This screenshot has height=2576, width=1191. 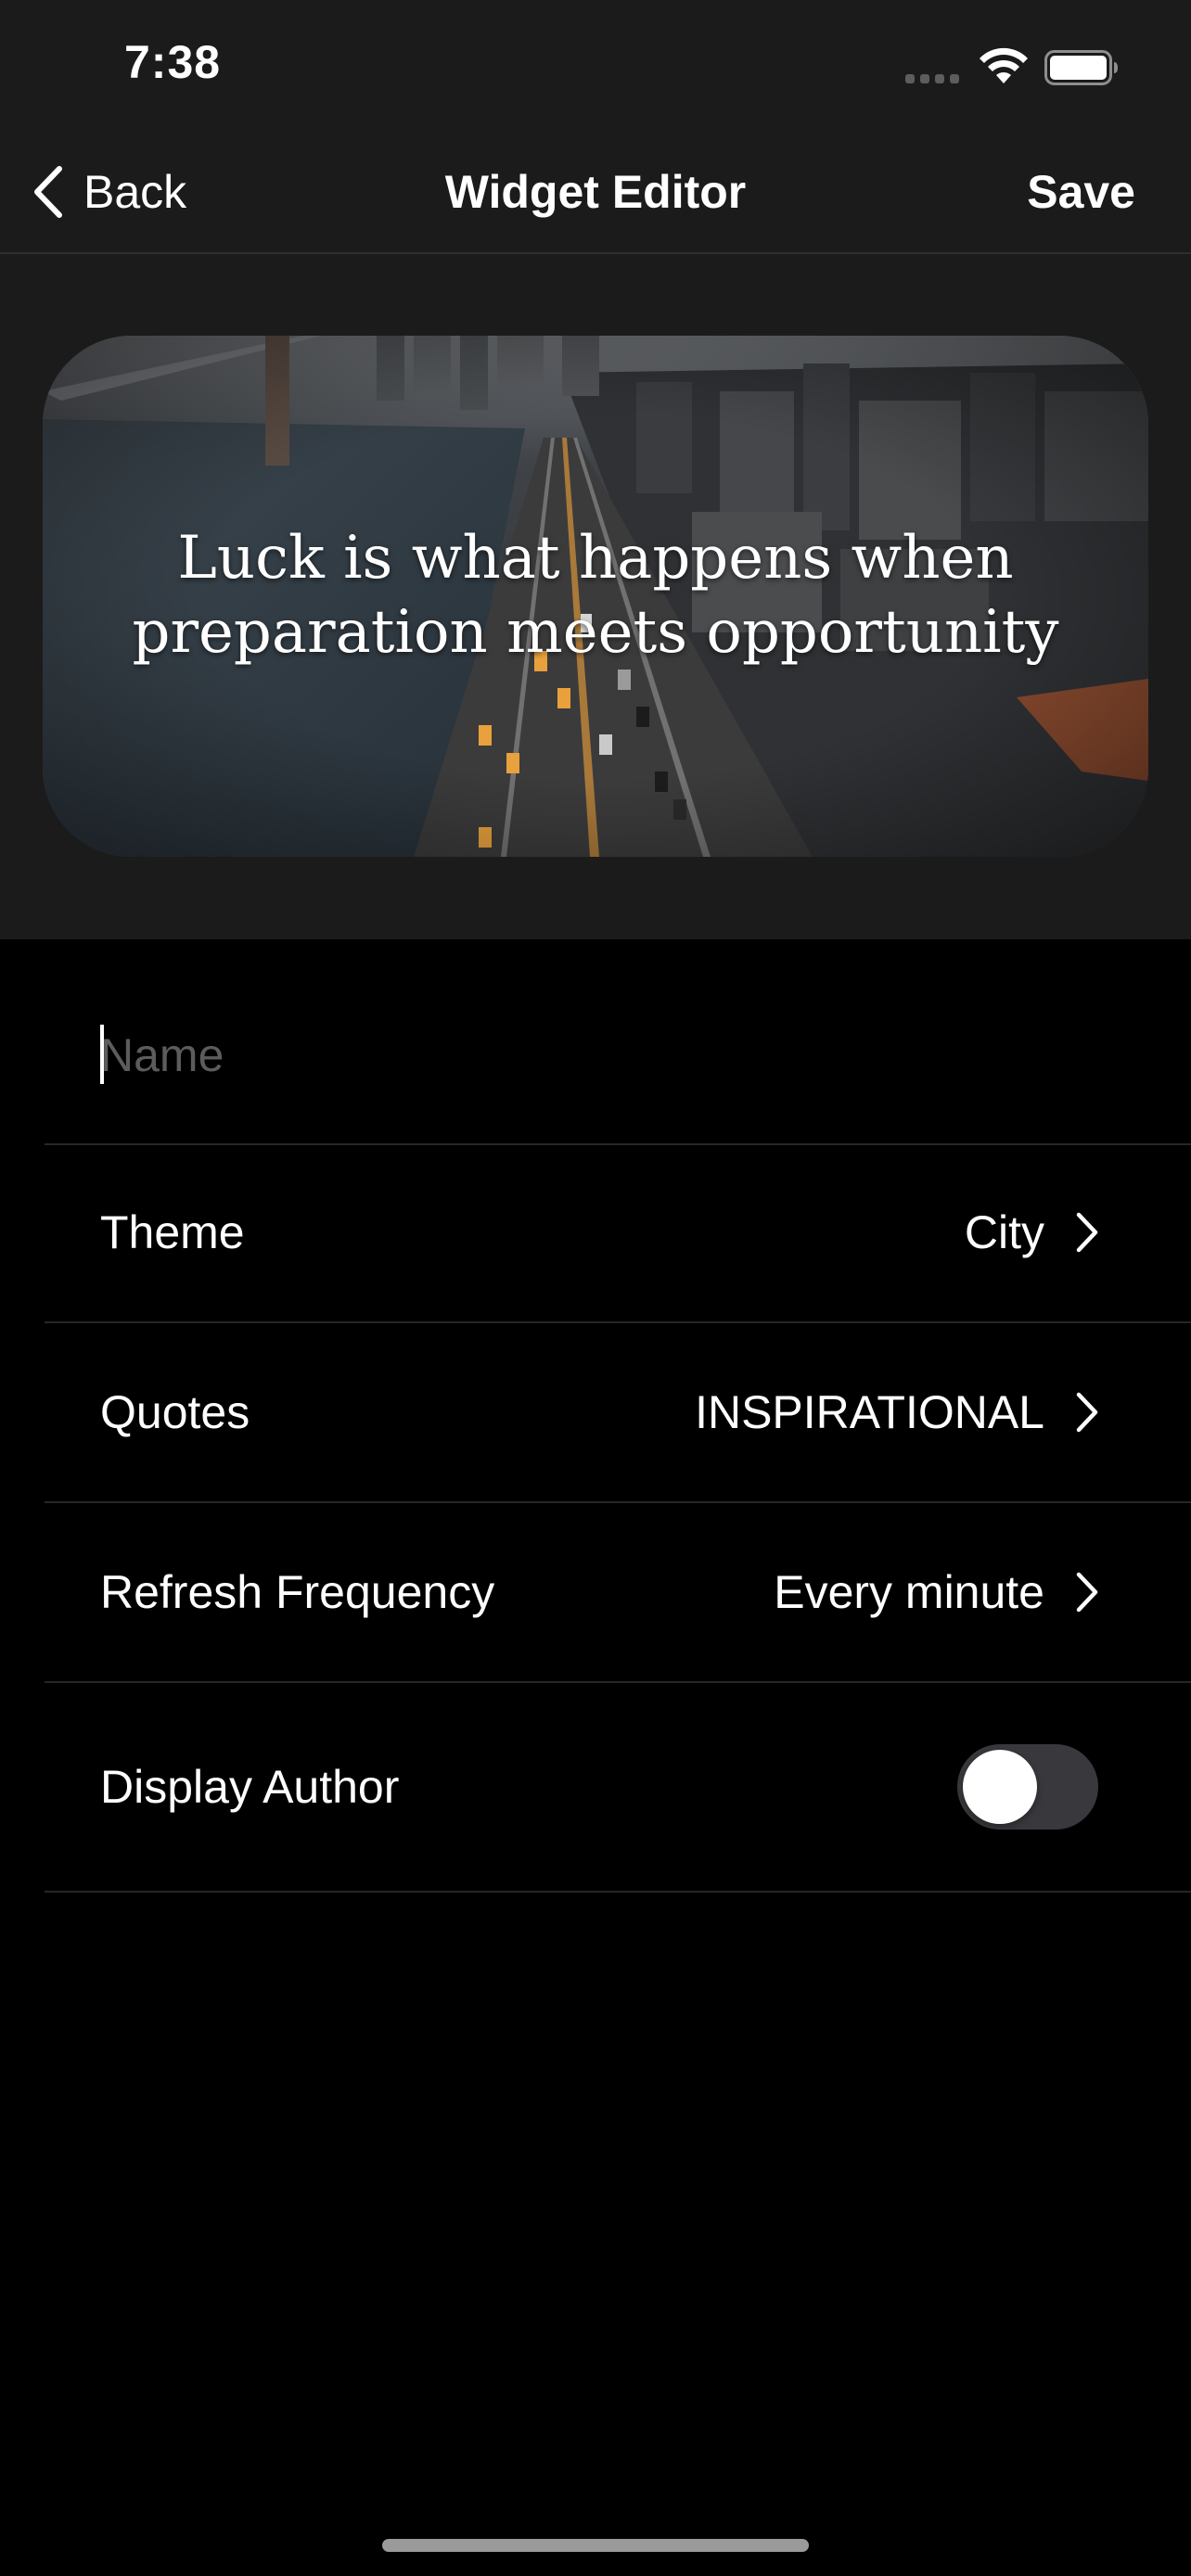 What do you see at coordinates (1081, 192) in the screenshot?
I see `save-button: Save` at bounding box center [1081, 192].